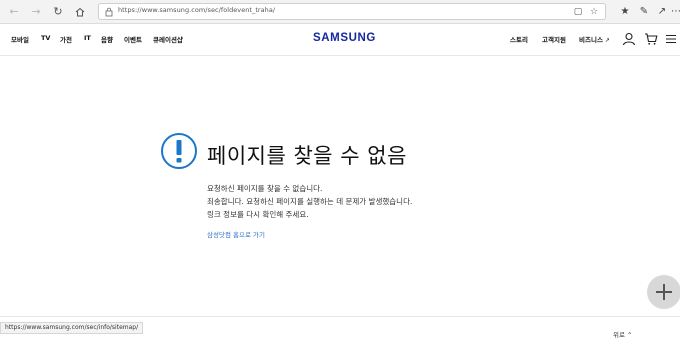 The width and height of the screenshot is (680, 343). What do you see at coordinates (554, 39) in the screenshot?
I see `util-support-link: 고객지원` at bounding box center [554, 39].